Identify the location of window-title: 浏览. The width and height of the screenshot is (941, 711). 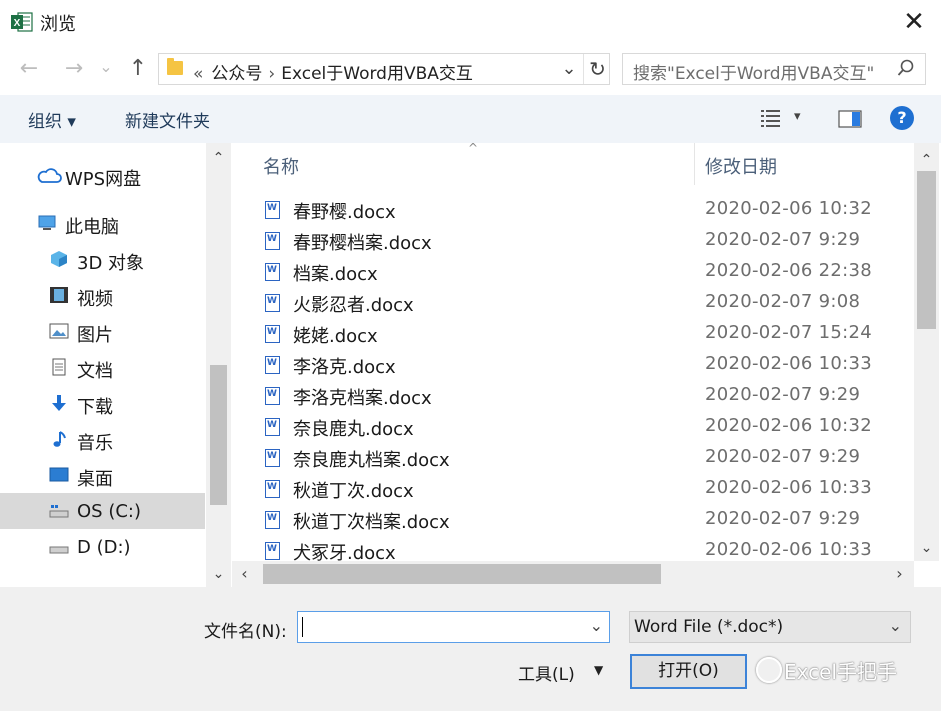
(58, 24).